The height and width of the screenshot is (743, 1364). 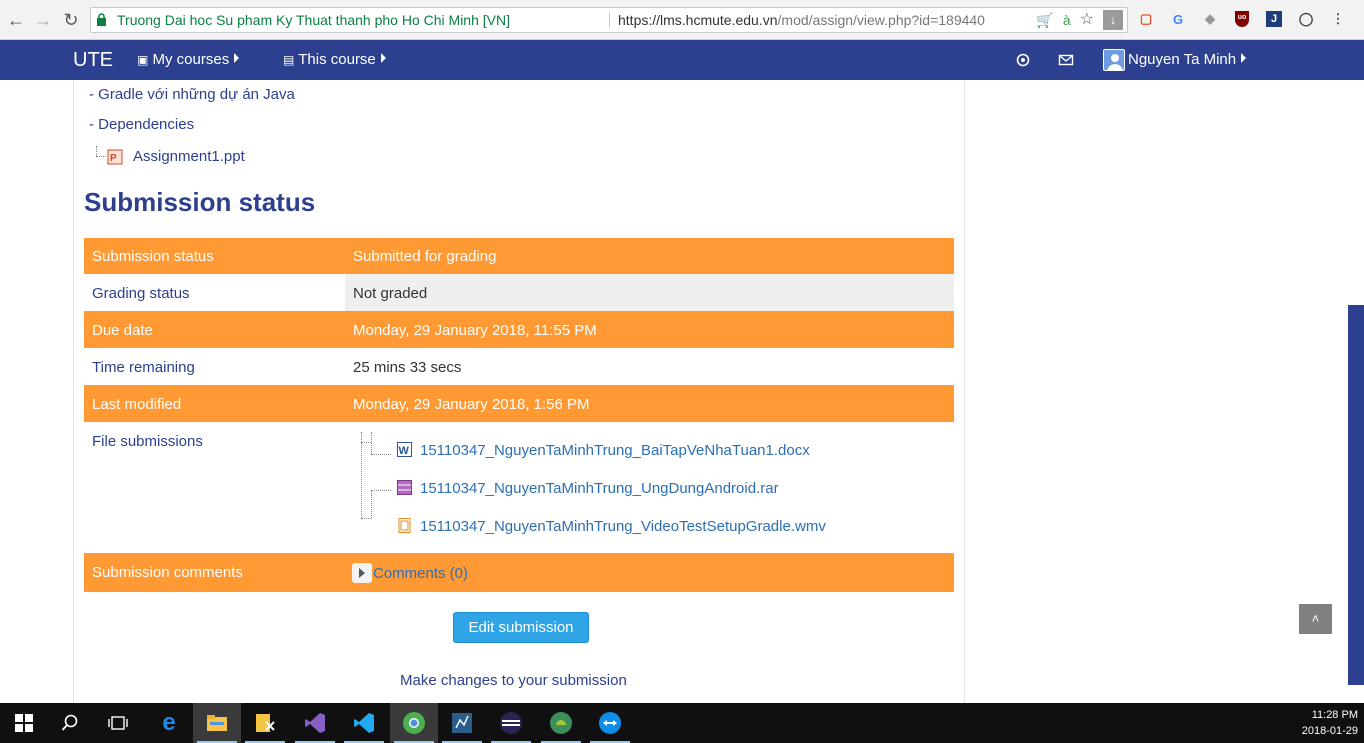 What do you see at coordinates (1306, 19) in the screenshot?
I see `tampermonkey-icon: ◯` at bounding box center [1306, 19].